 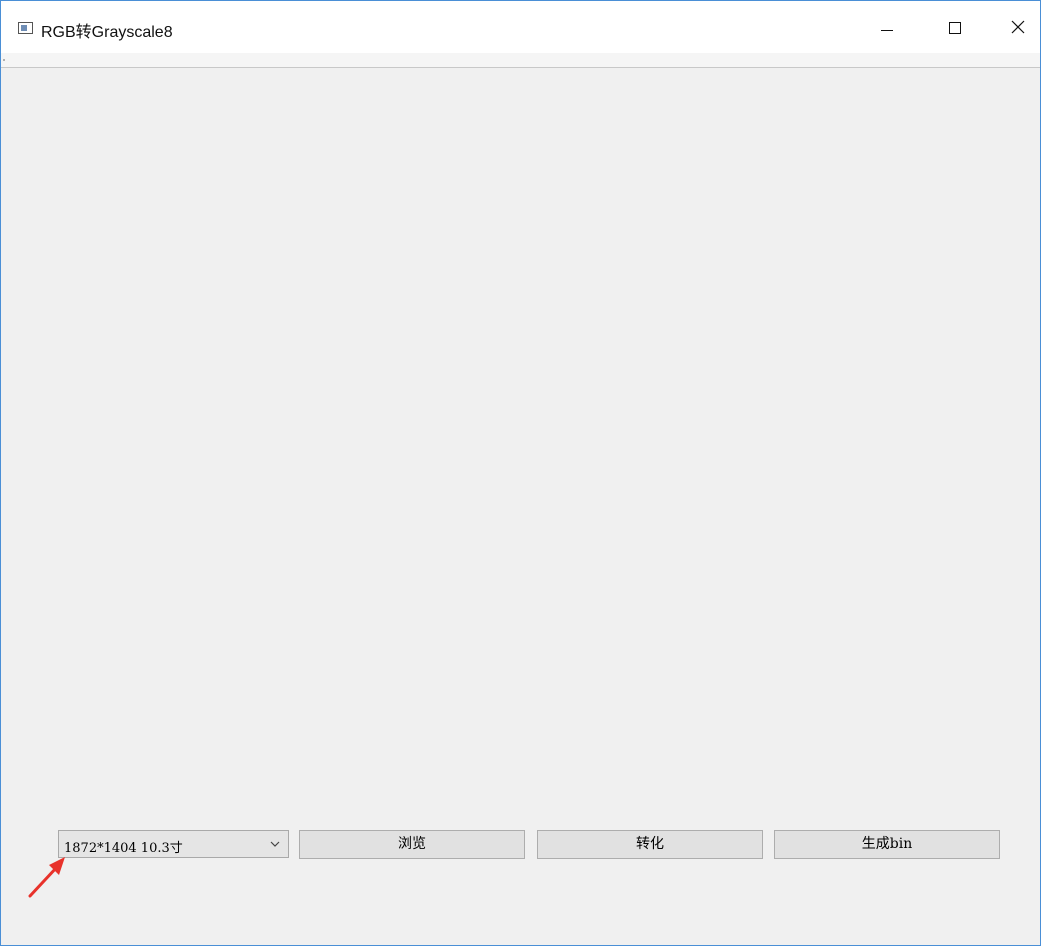 What do you see at coordinates (520, 60) in the screenshot?
I see `menu-bar` at bounding box center [520, 60].